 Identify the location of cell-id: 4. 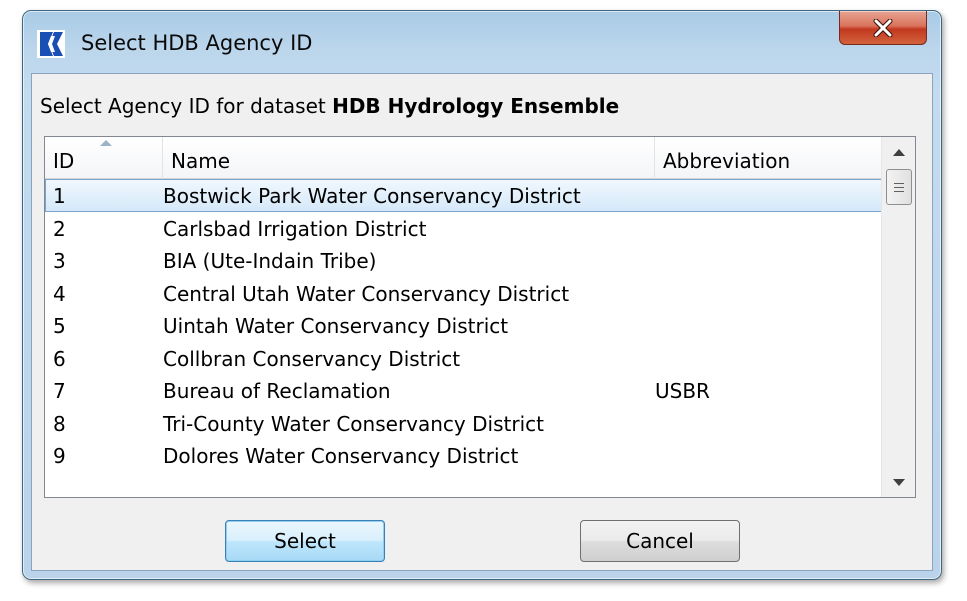
(59, 293).